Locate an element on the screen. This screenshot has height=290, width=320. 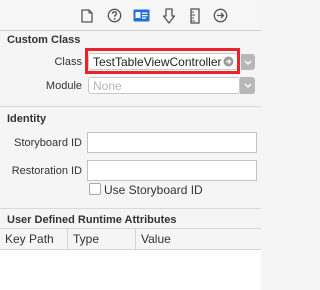
custom-class-section-title: Custom Class is located at coordinates (44, 40).